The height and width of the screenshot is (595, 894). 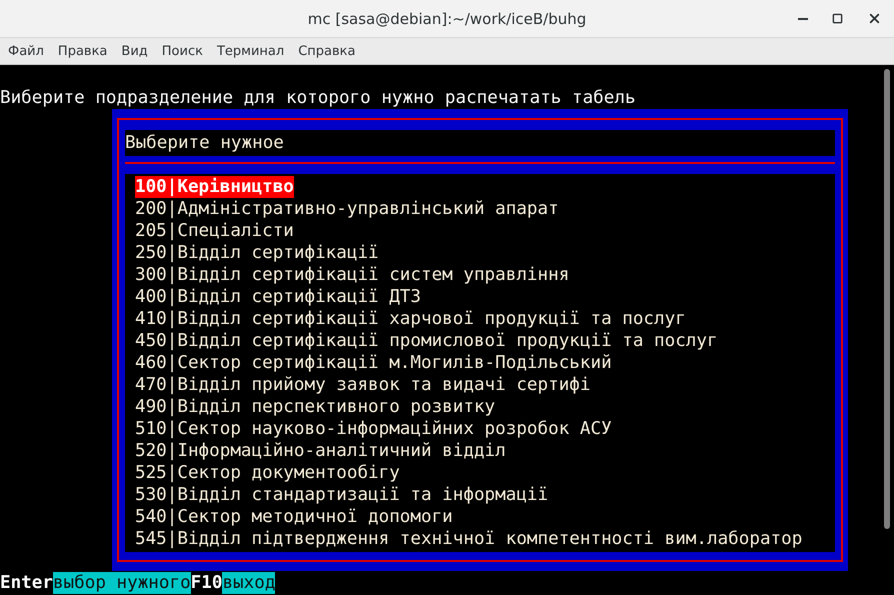 I want to click on list-item: 200|Адміністративно-управлінський апарат, so click(x=347, y=209).